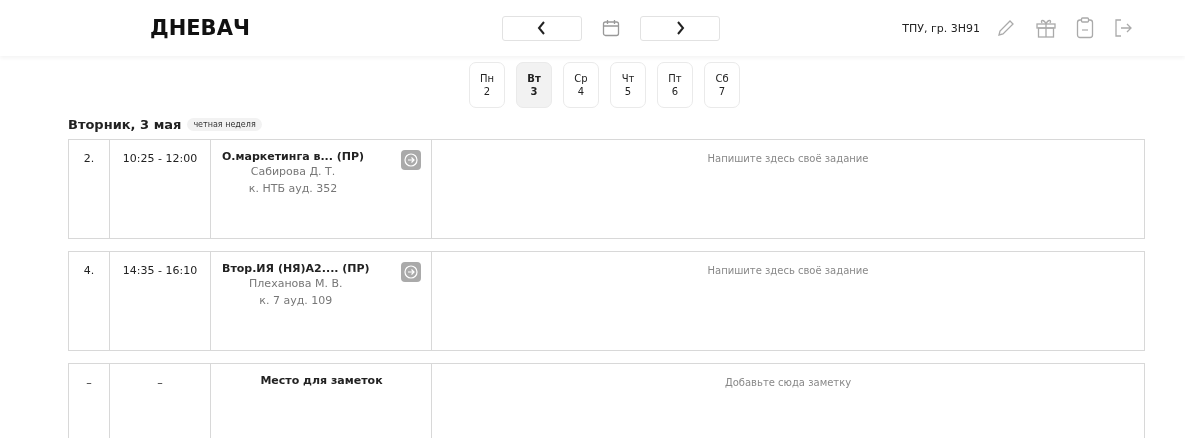 This screenshot has width=1185, height=438. What do you see at coordinates (487, 85) in the screenshot?
I see `day-tab: Пн 2` at bounding box center [487, 85].